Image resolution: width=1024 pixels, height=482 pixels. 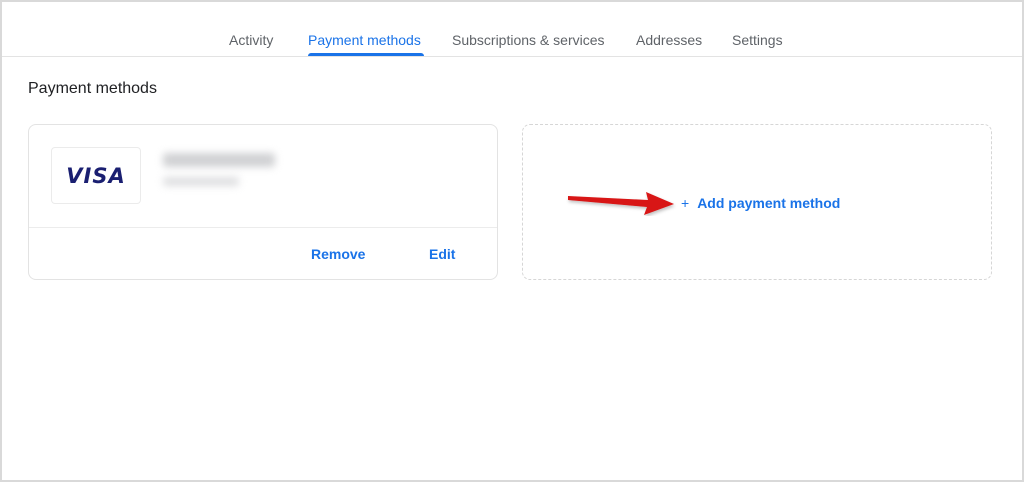 I want to click on red-arrow-annotation-icon, so click(x=621, y=203).